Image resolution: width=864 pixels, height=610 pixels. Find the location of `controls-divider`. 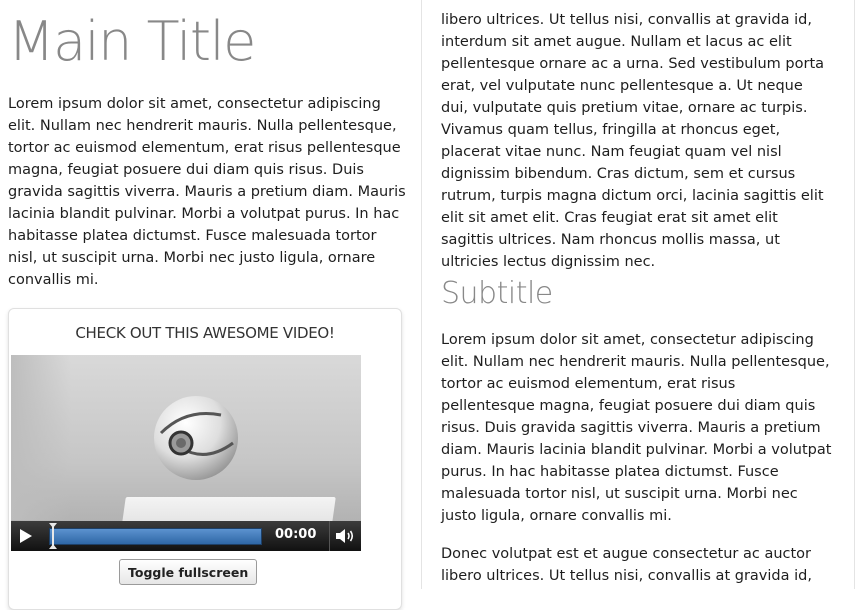

controls-divider is located at coordinates (329, 536).